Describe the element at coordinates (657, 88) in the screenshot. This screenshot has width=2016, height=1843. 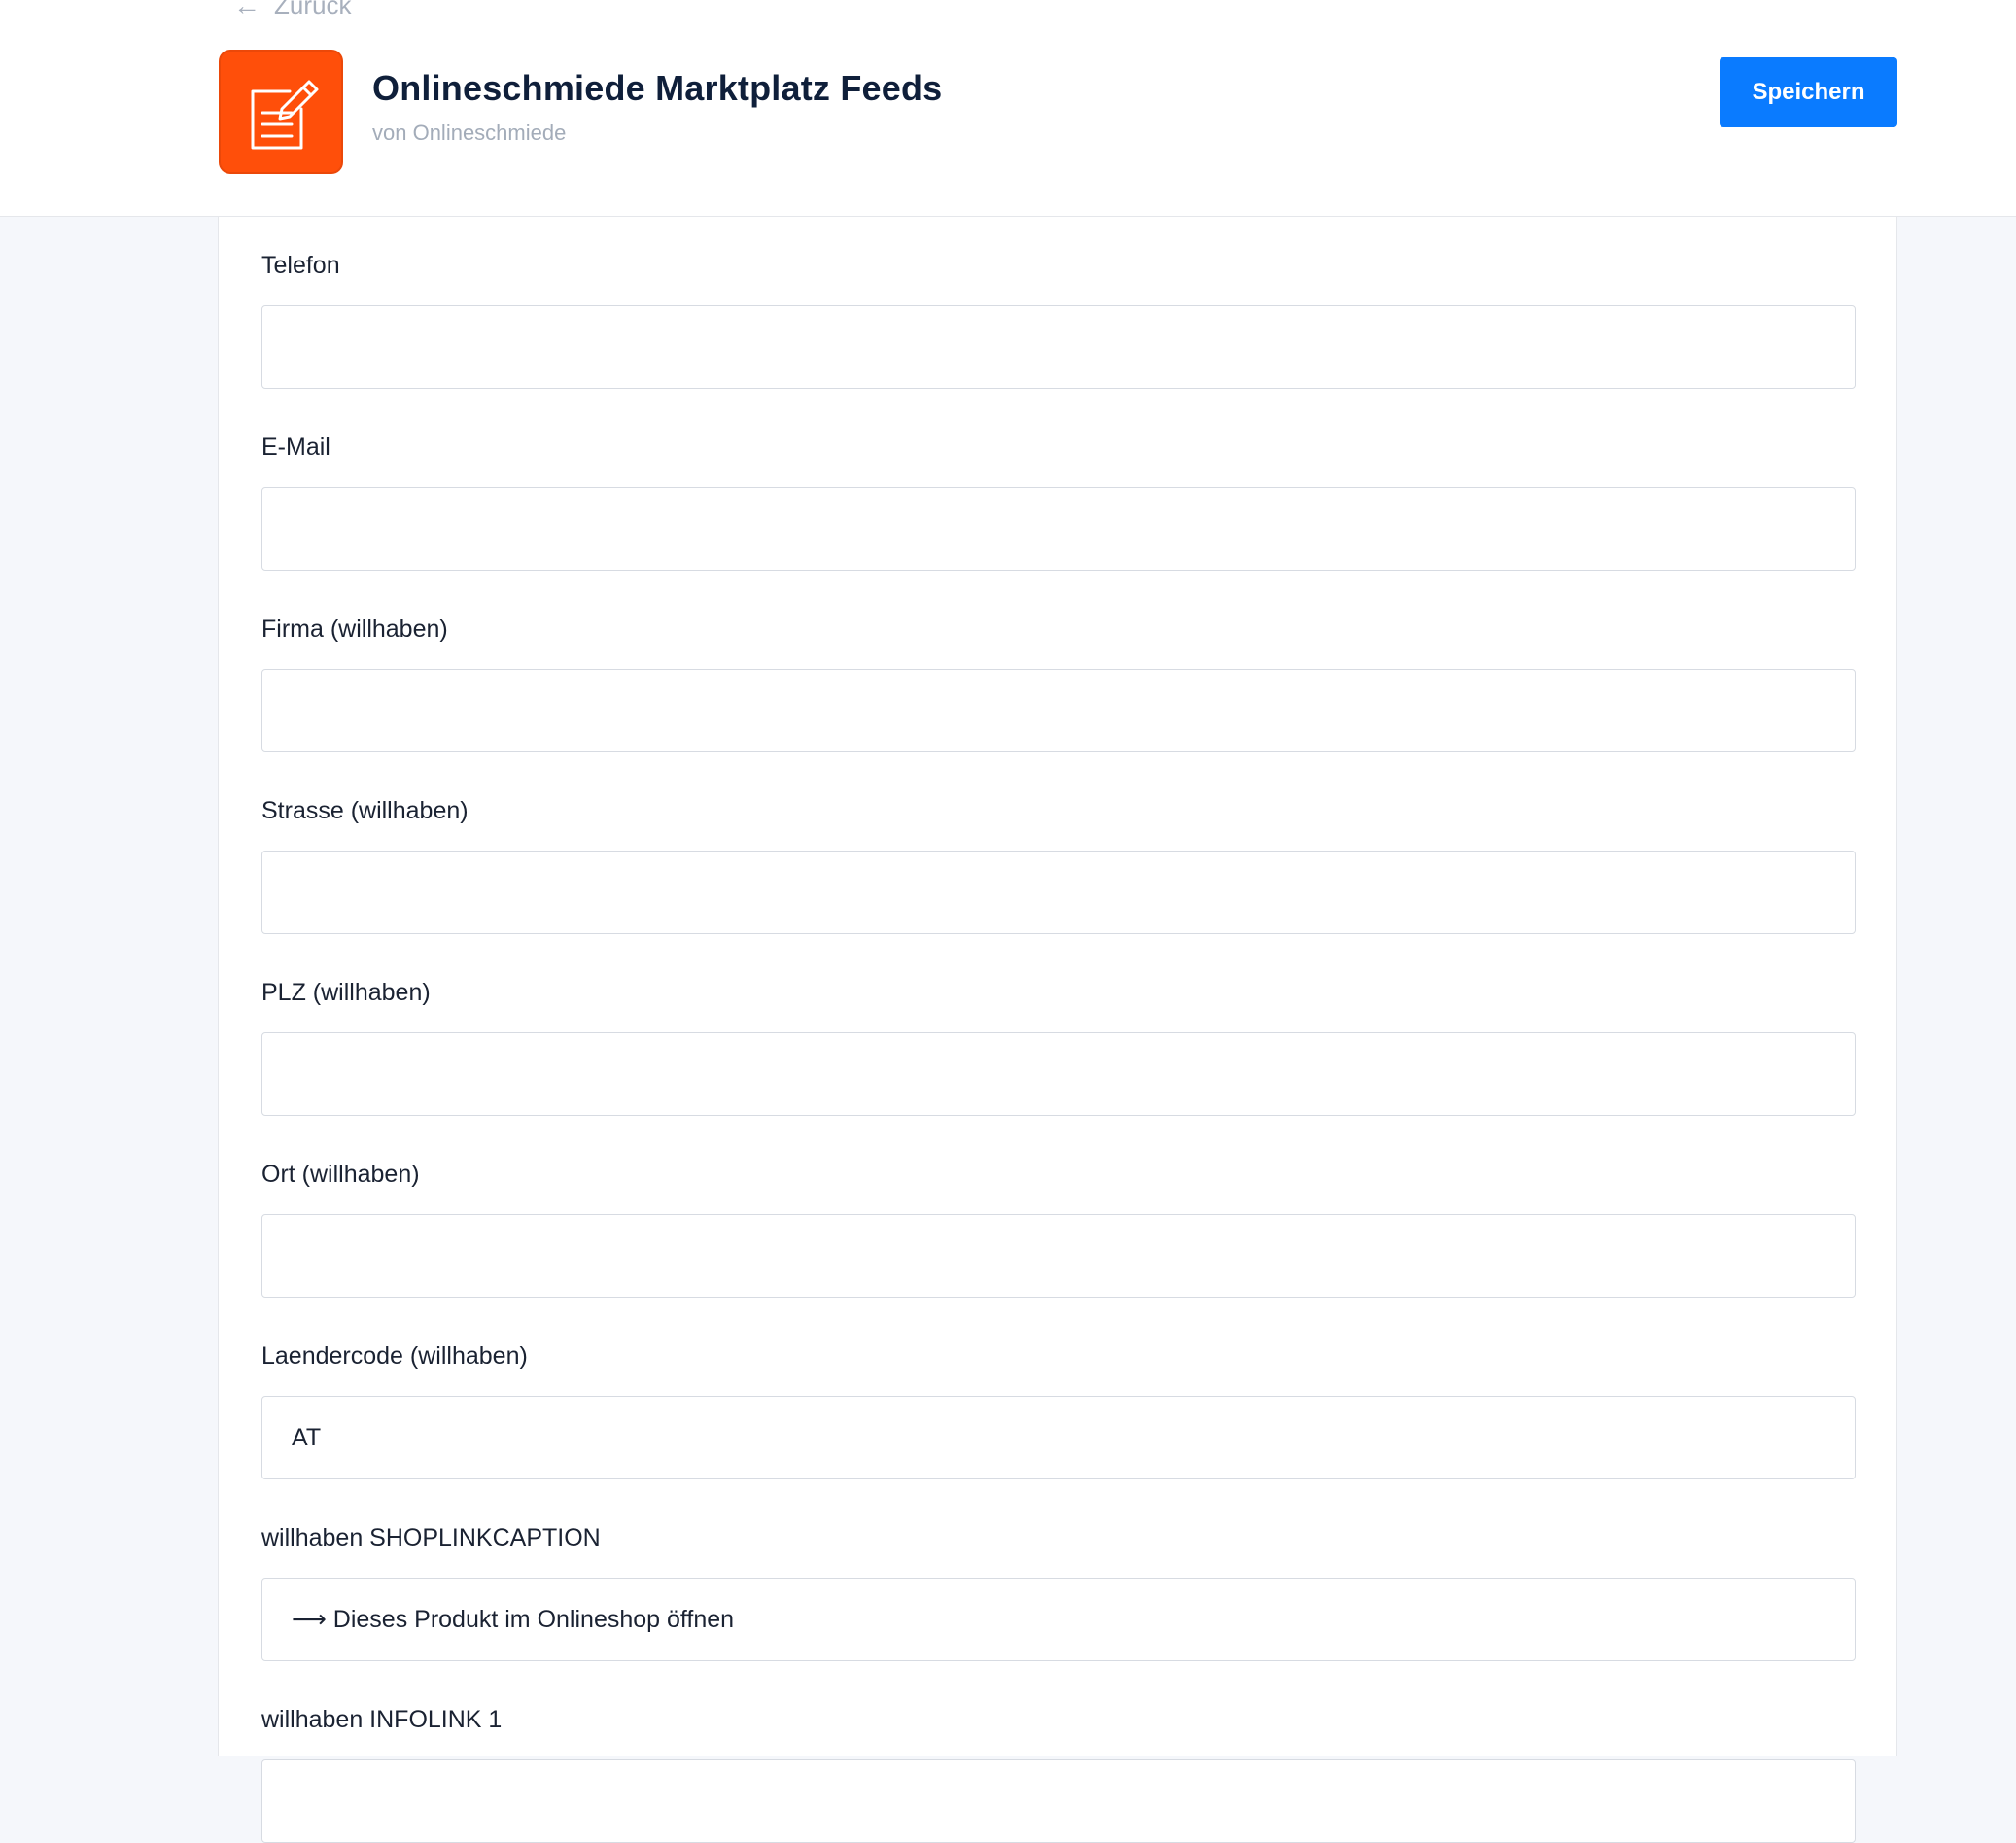
I see `page-title: Onlineschmiede Marktplatz Feeds` at that location.